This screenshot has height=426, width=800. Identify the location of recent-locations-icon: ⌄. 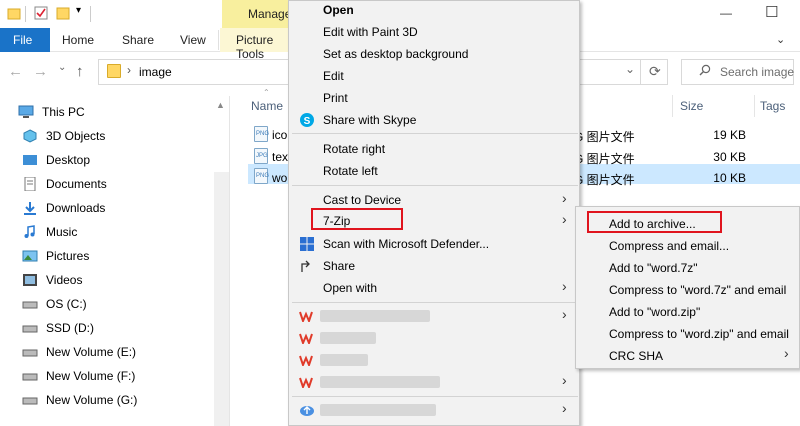
(62, 67).